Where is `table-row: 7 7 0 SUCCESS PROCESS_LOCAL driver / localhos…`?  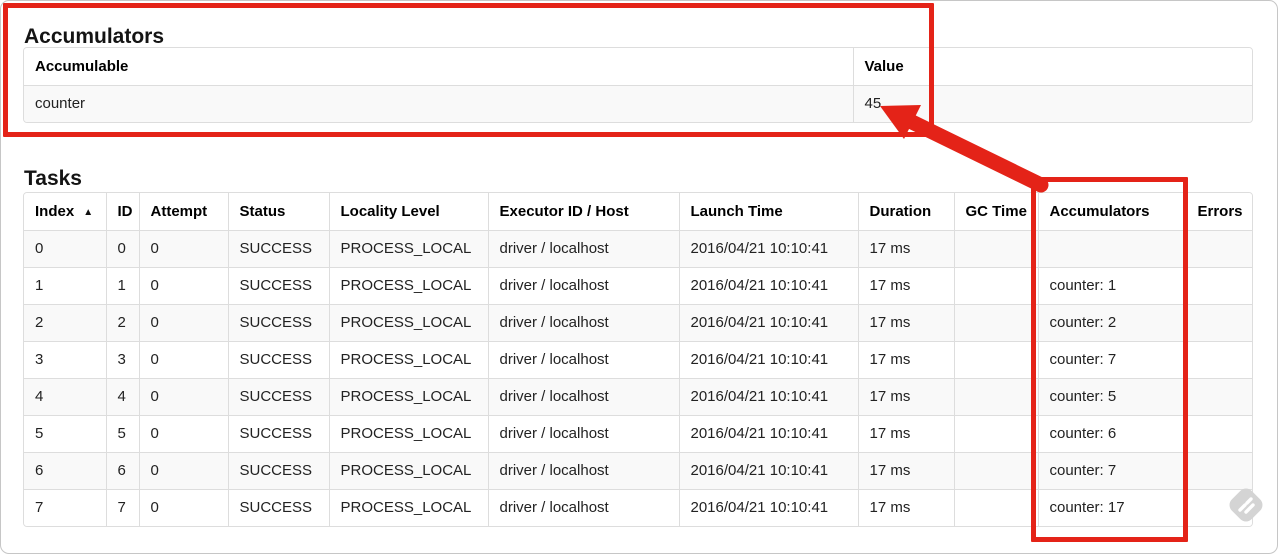 table-row: 7 7 0 SUCCESS PROCESS_LOCAL driver / localhos… is located at coordinates (638, 507).